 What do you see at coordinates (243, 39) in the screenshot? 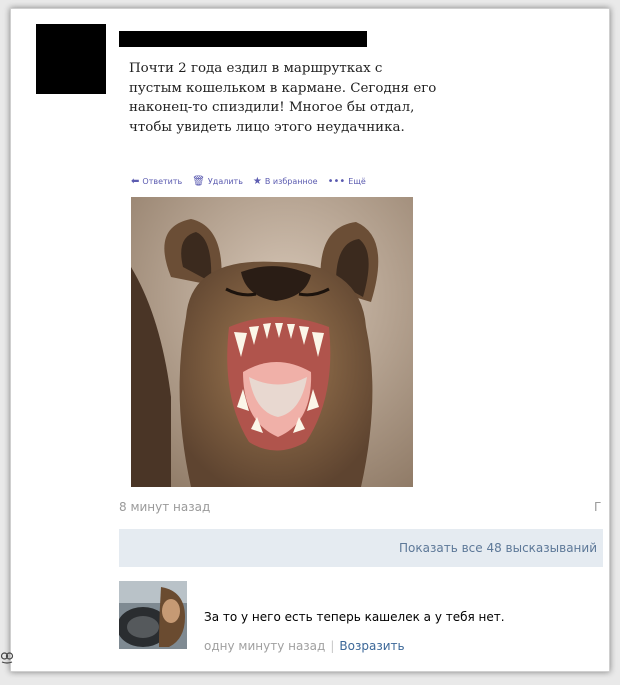
I see `author-name-redacted` at bounding box center [243, 39].